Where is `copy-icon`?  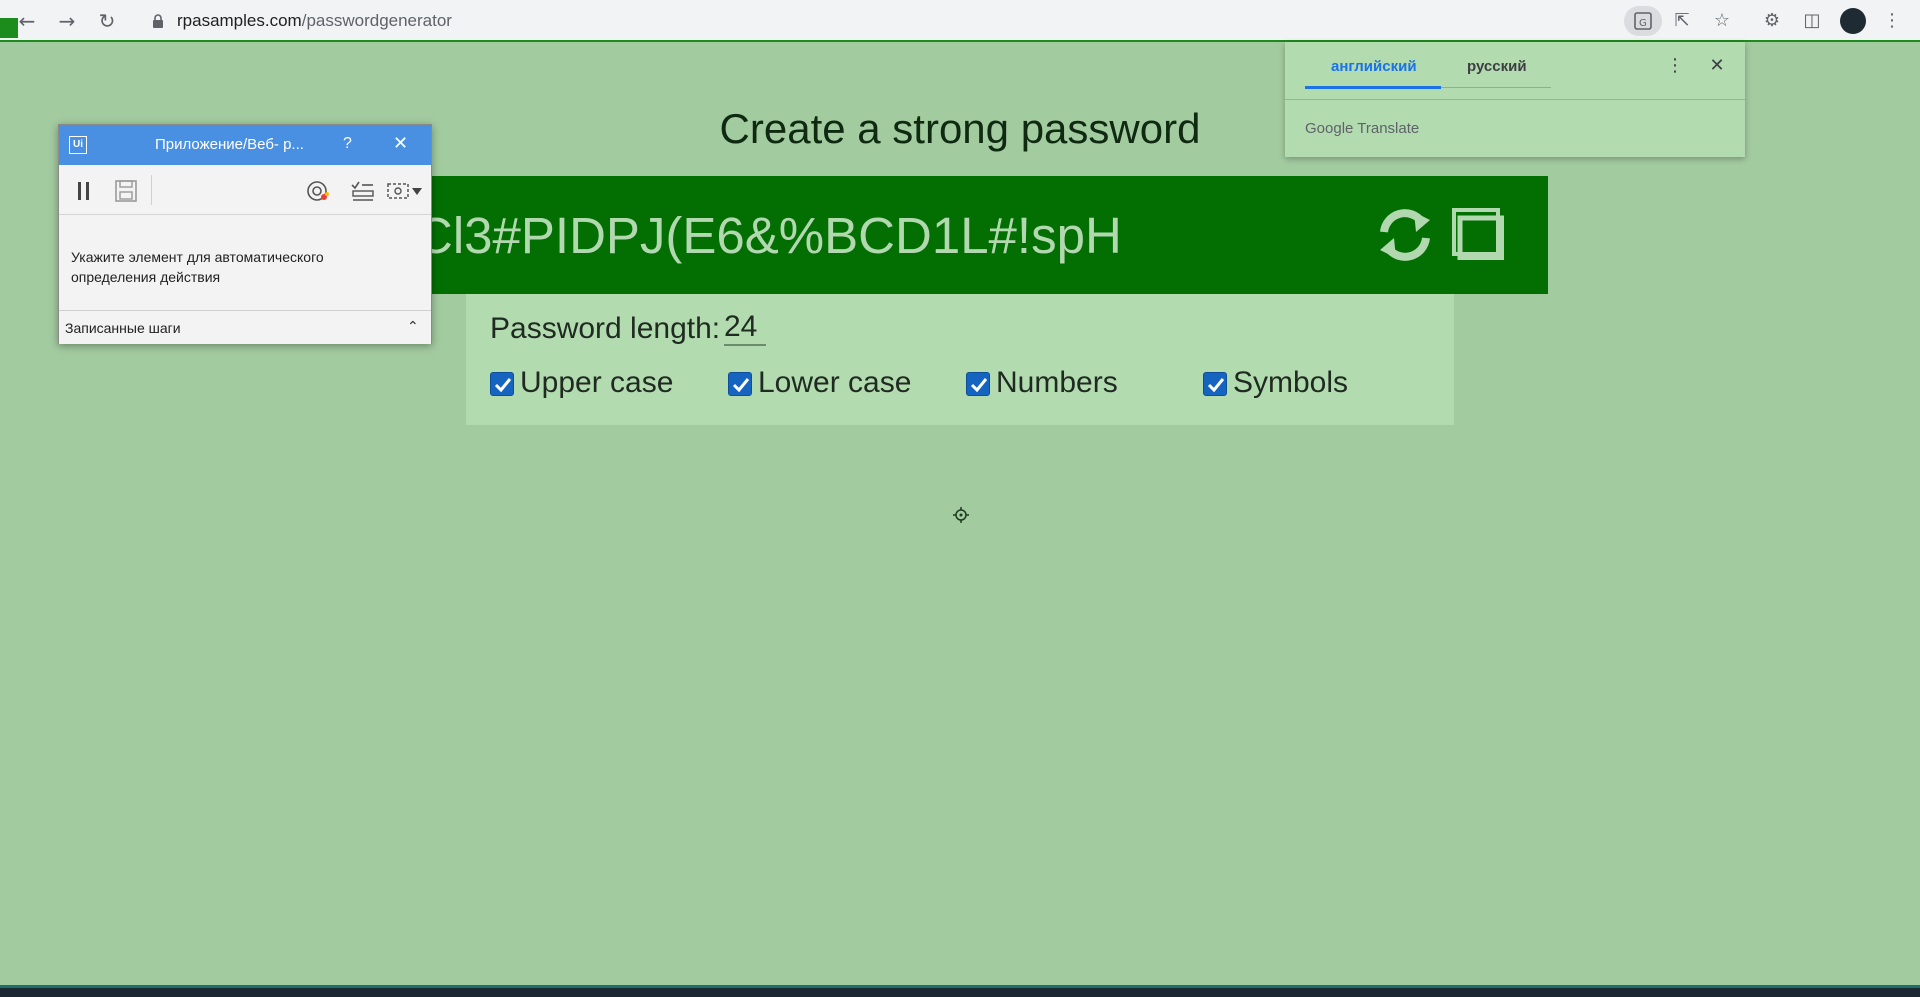 copy-icon is located at coordinates (1477, 234).